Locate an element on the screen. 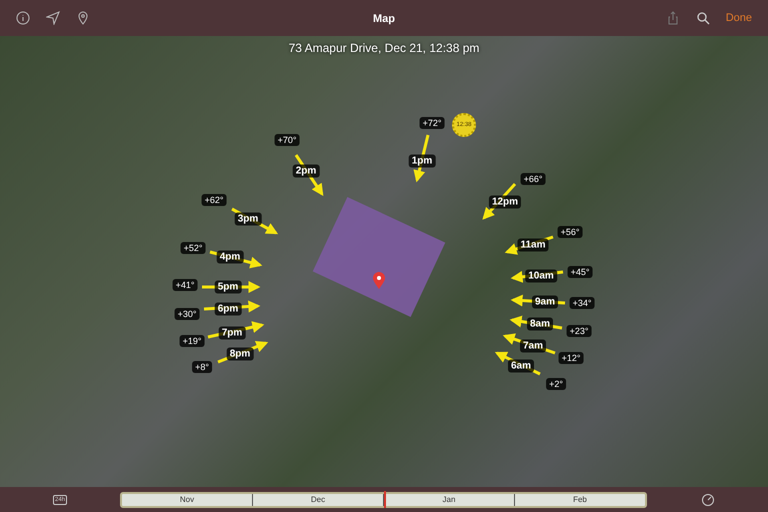 The width and height of the screenshot is (768, 512). hour-label: 11am is located at coordinates (533, 245).